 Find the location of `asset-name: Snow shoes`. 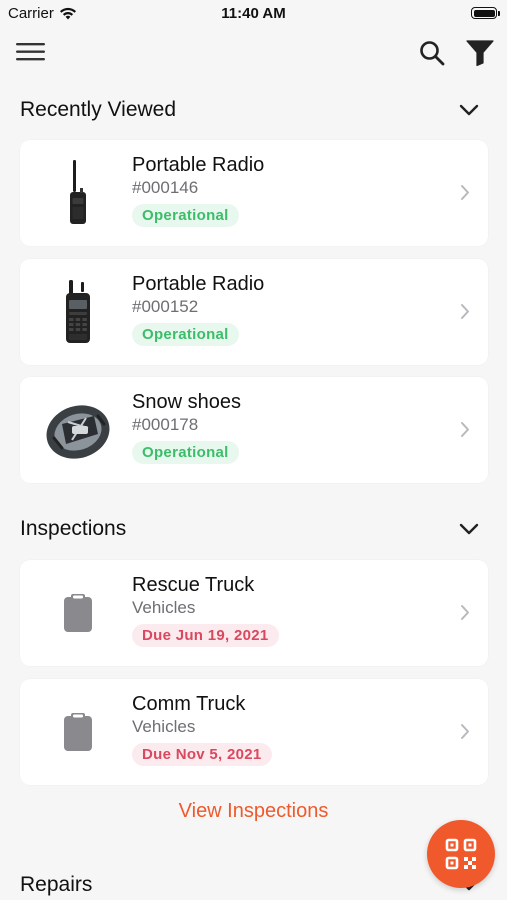

asset-name: Snow shoes is located at coordinates (186, 402).